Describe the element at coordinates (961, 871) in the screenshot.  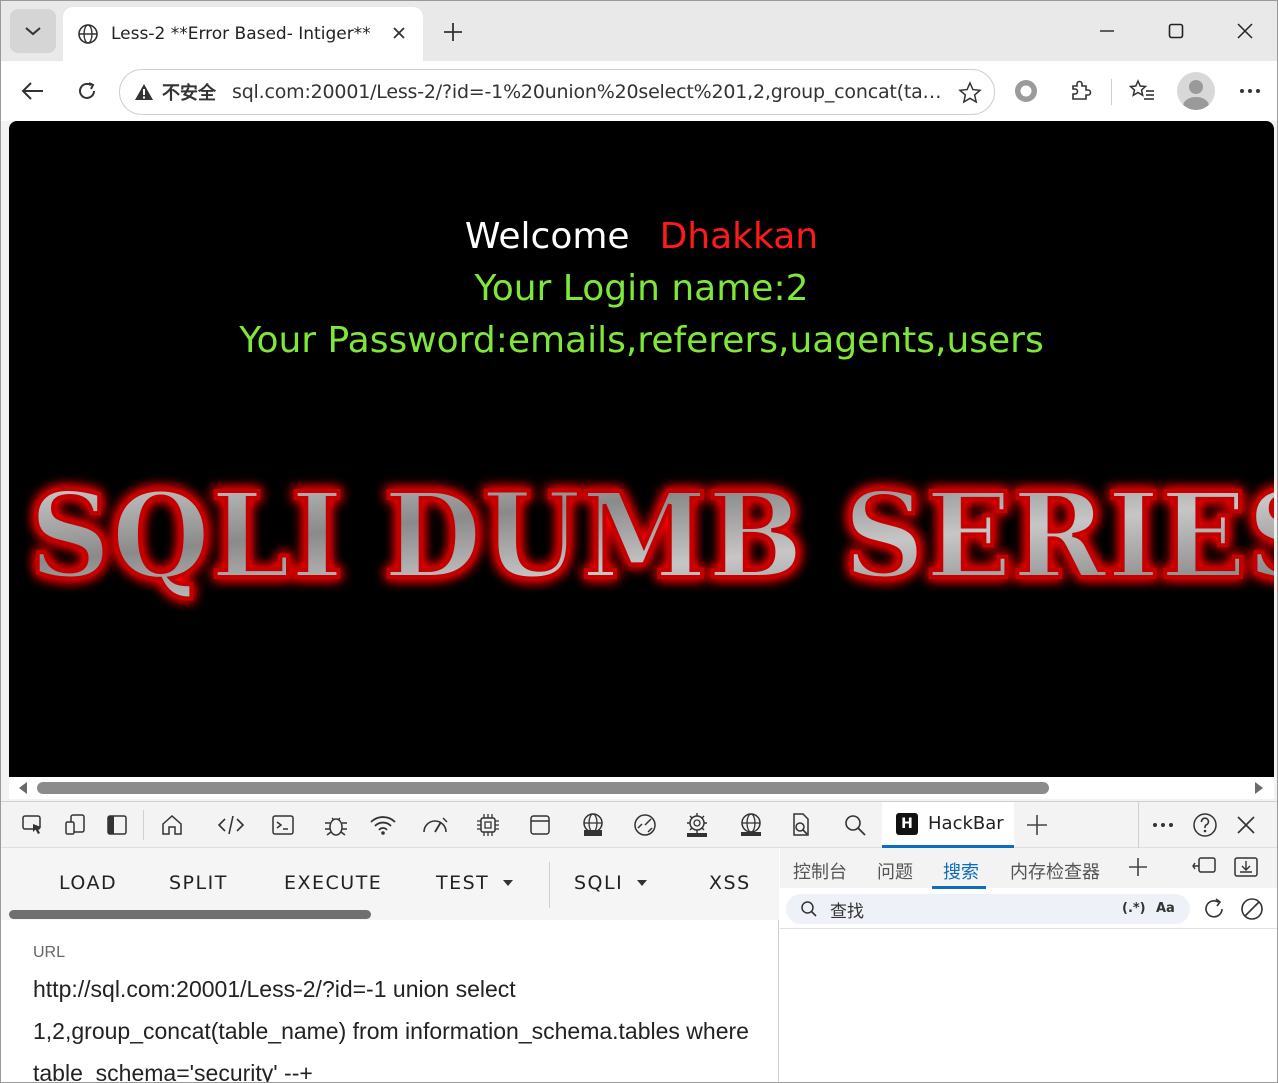
I see `tab-search: 搜索` at that location.